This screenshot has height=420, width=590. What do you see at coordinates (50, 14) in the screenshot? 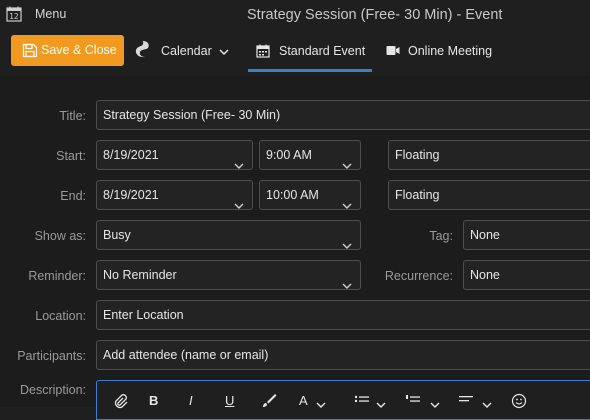
I see `menu-label: Menu` at bounding box center [50, 14].